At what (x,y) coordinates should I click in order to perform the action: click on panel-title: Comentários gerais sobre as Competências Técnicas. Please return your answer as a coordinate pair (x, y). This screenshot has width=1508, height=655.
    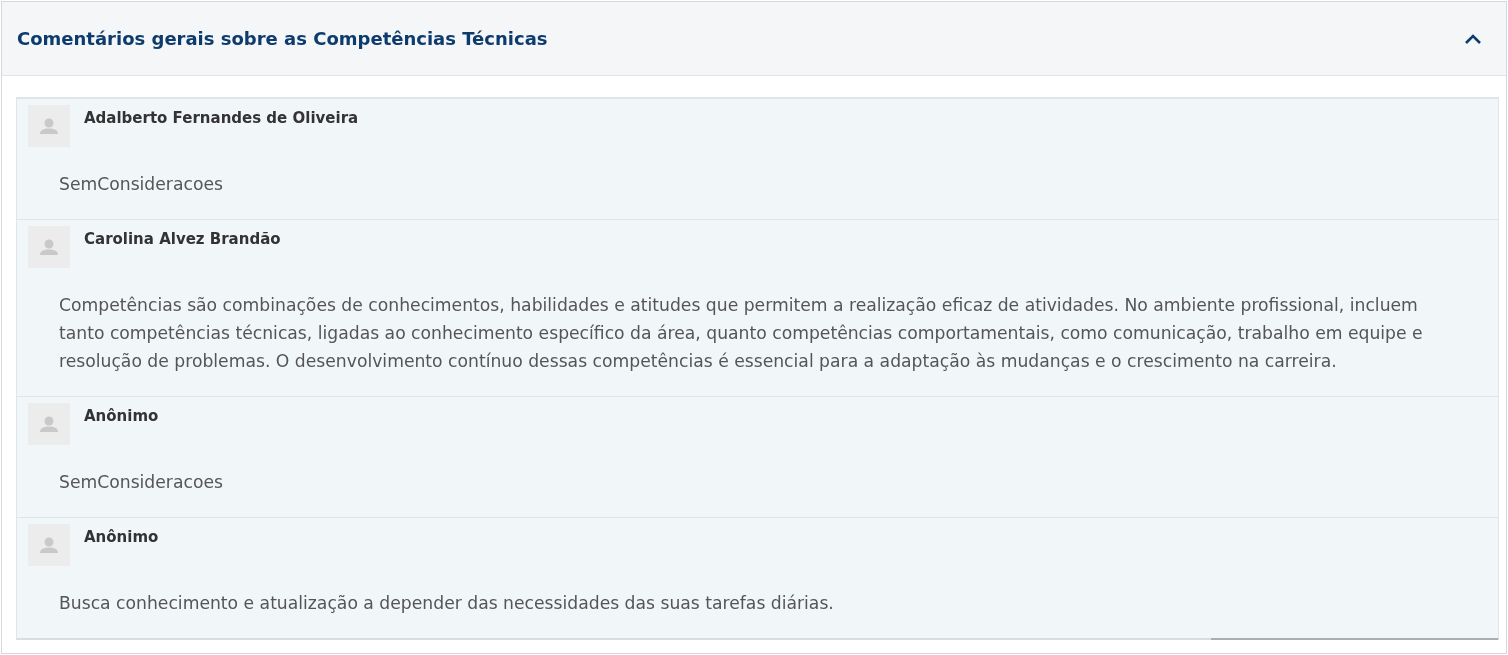
    Looking at the image, I should click on (282, 38).